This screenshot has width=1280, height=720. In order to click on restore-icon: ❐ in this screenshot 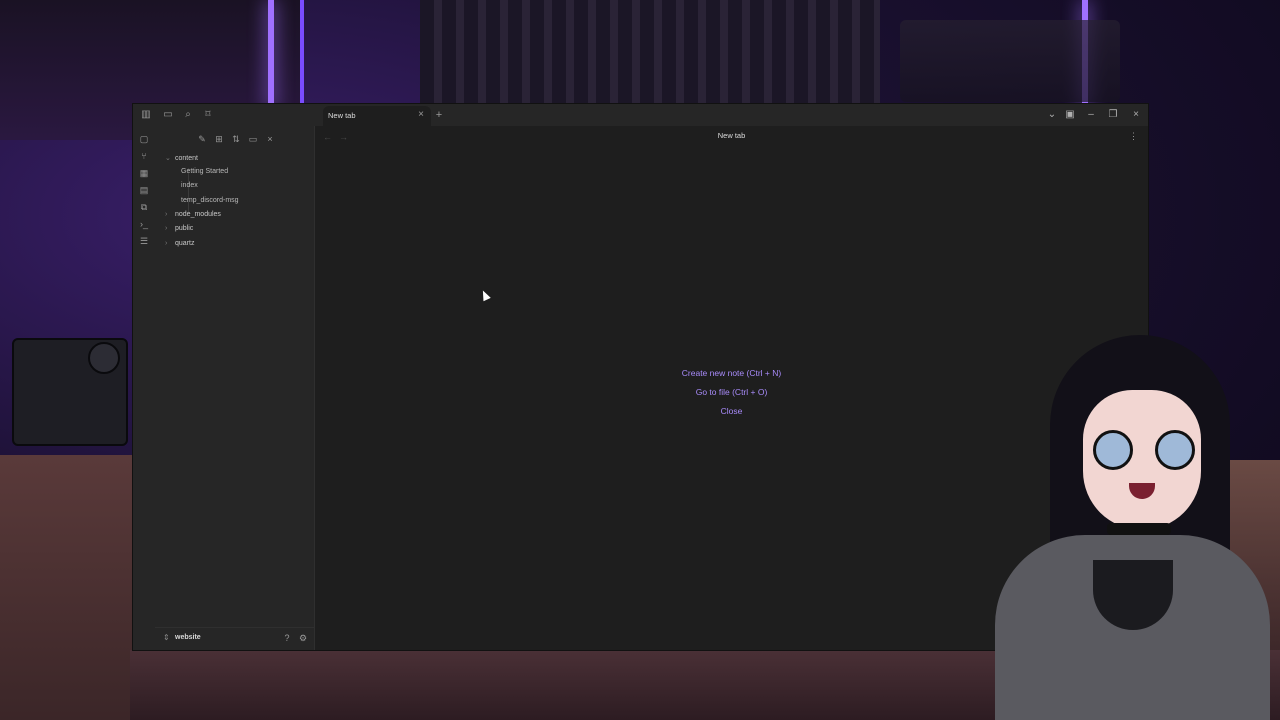, I will do `click(1113, 115)`.